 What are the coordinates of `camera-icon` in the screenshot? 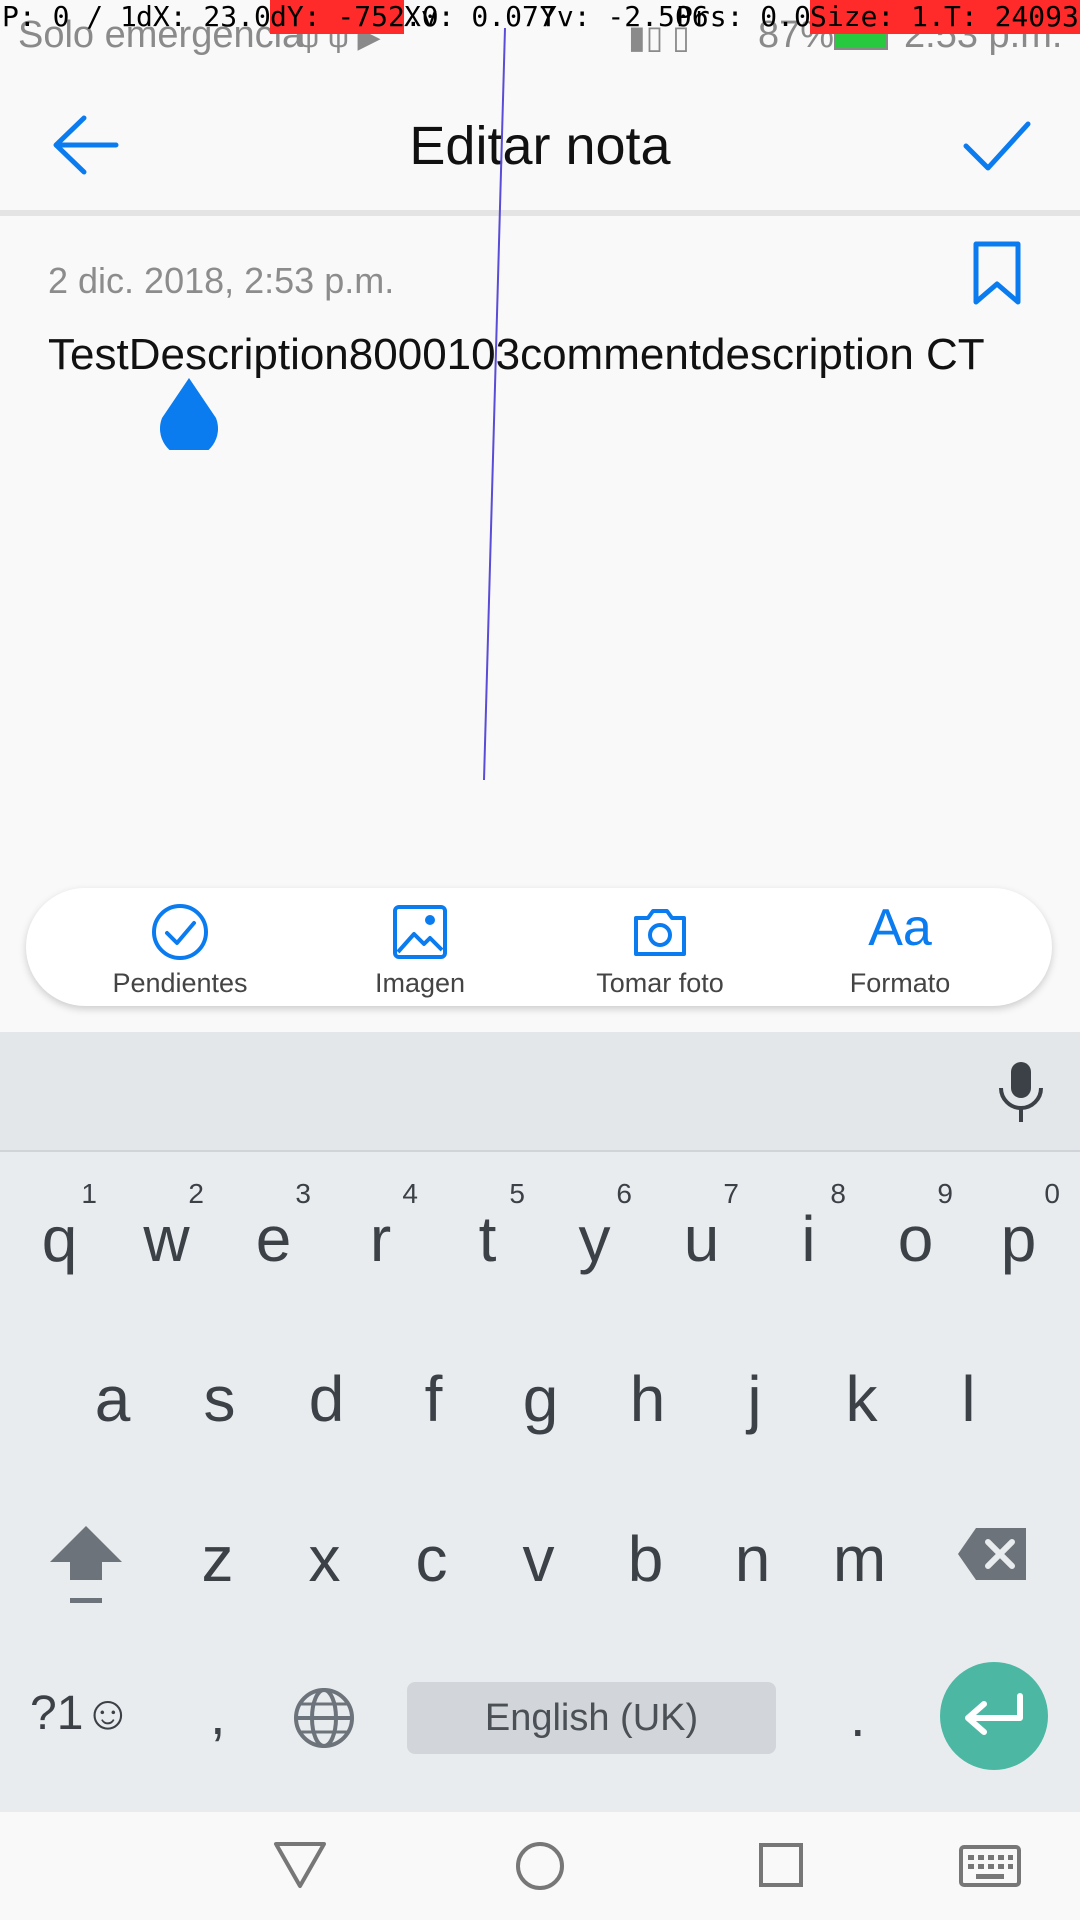 It's located at (660, 932).